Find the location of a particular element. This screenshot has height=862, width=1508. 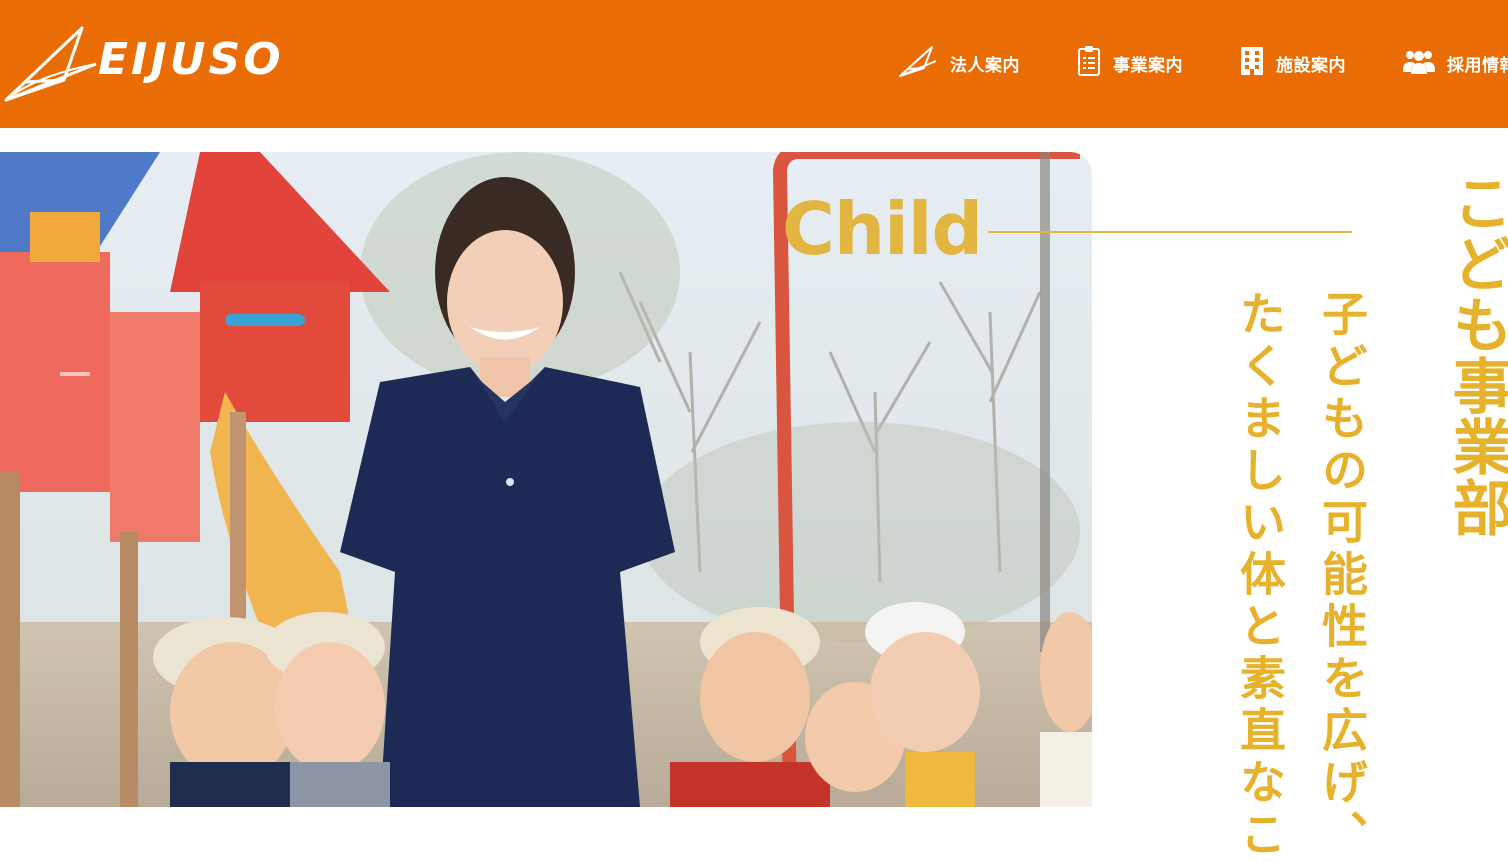

nav-item-recruit: 採用情報 is located at coordinates (1455, 63).